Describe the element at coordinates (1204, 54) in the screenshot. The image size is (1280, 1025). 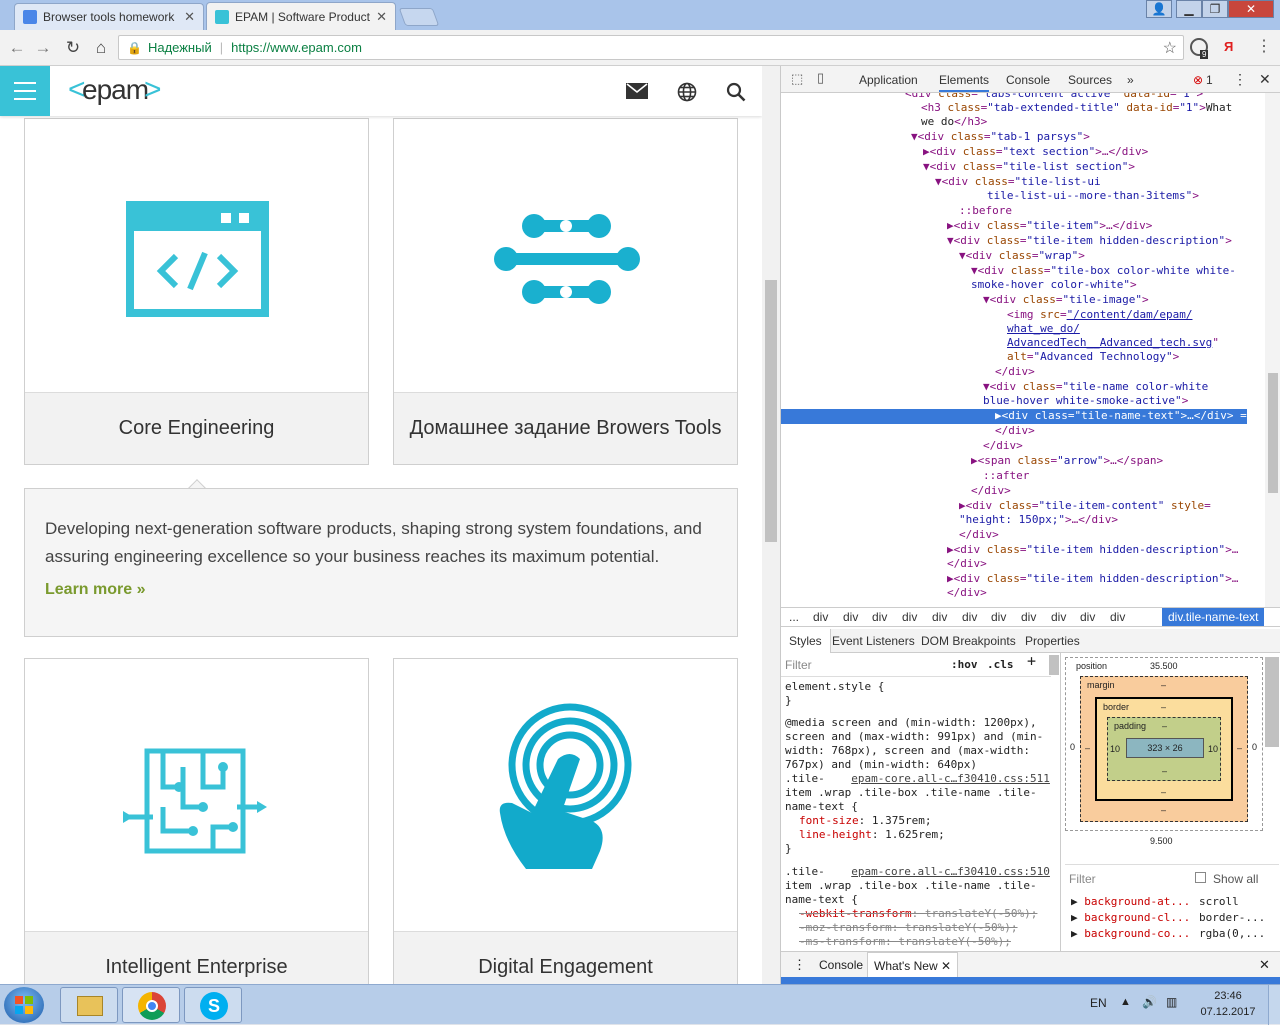
I see `extension-badge: 9` at that location.